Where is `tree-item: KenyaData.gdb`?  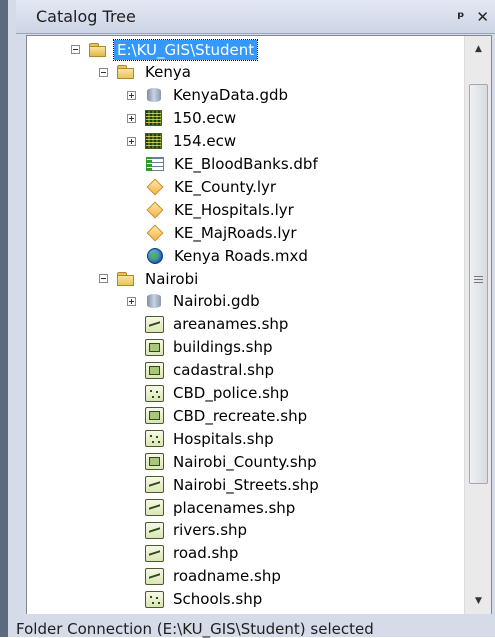 tree-item: KenyaData.gdb is located at coordinates (209, 95).